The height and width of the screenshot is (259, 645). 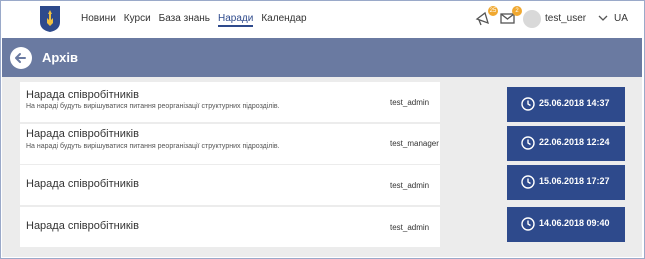 What do you see at coordinates (574, 181) in the screenshot?
I see `meeting-date: 15.06.2018 17:27` at bounding box center [574, 181].